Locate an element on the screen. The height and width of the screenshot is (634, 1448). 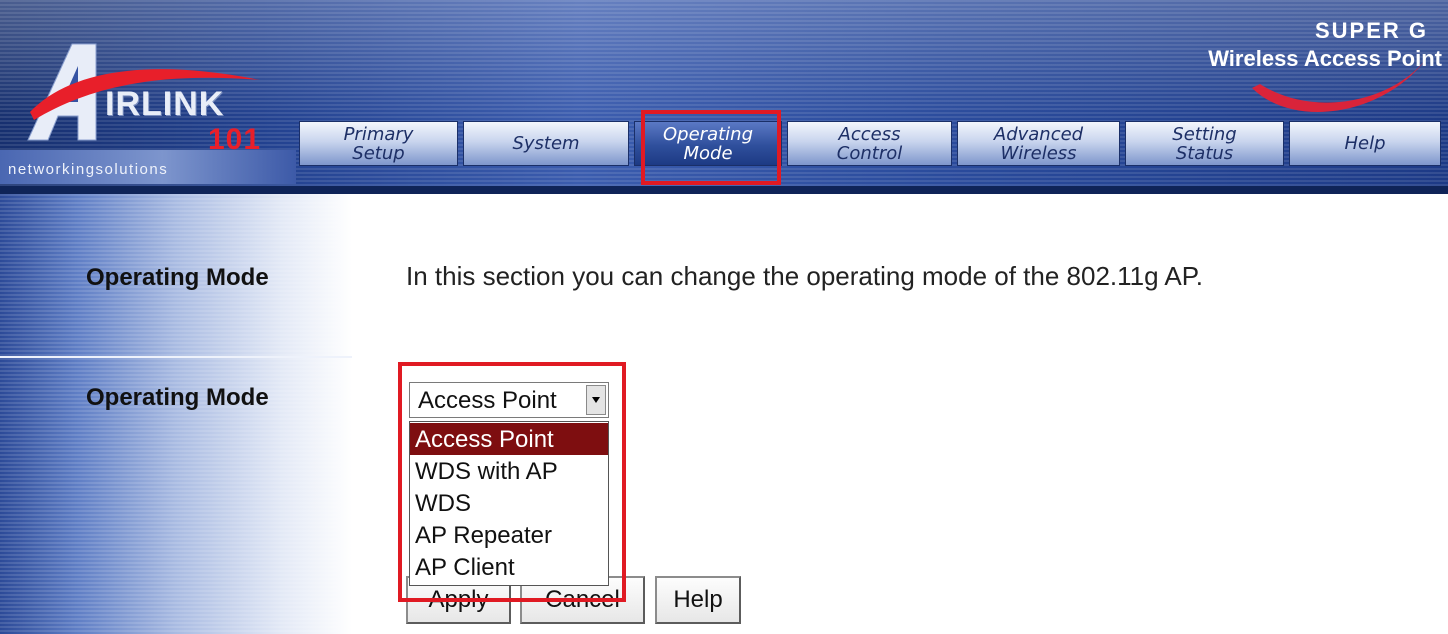
airlink-logo: IRLINK 101 networkingsolutions is located at coordinates (150, 93).